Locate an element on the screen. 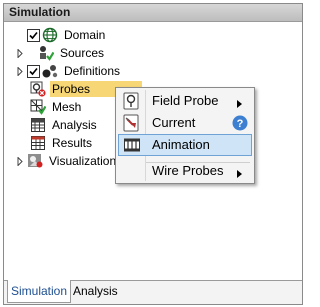 The width and height of the screenshot is (320, 307). domain-checkbox is located at coordinates (33, 35).